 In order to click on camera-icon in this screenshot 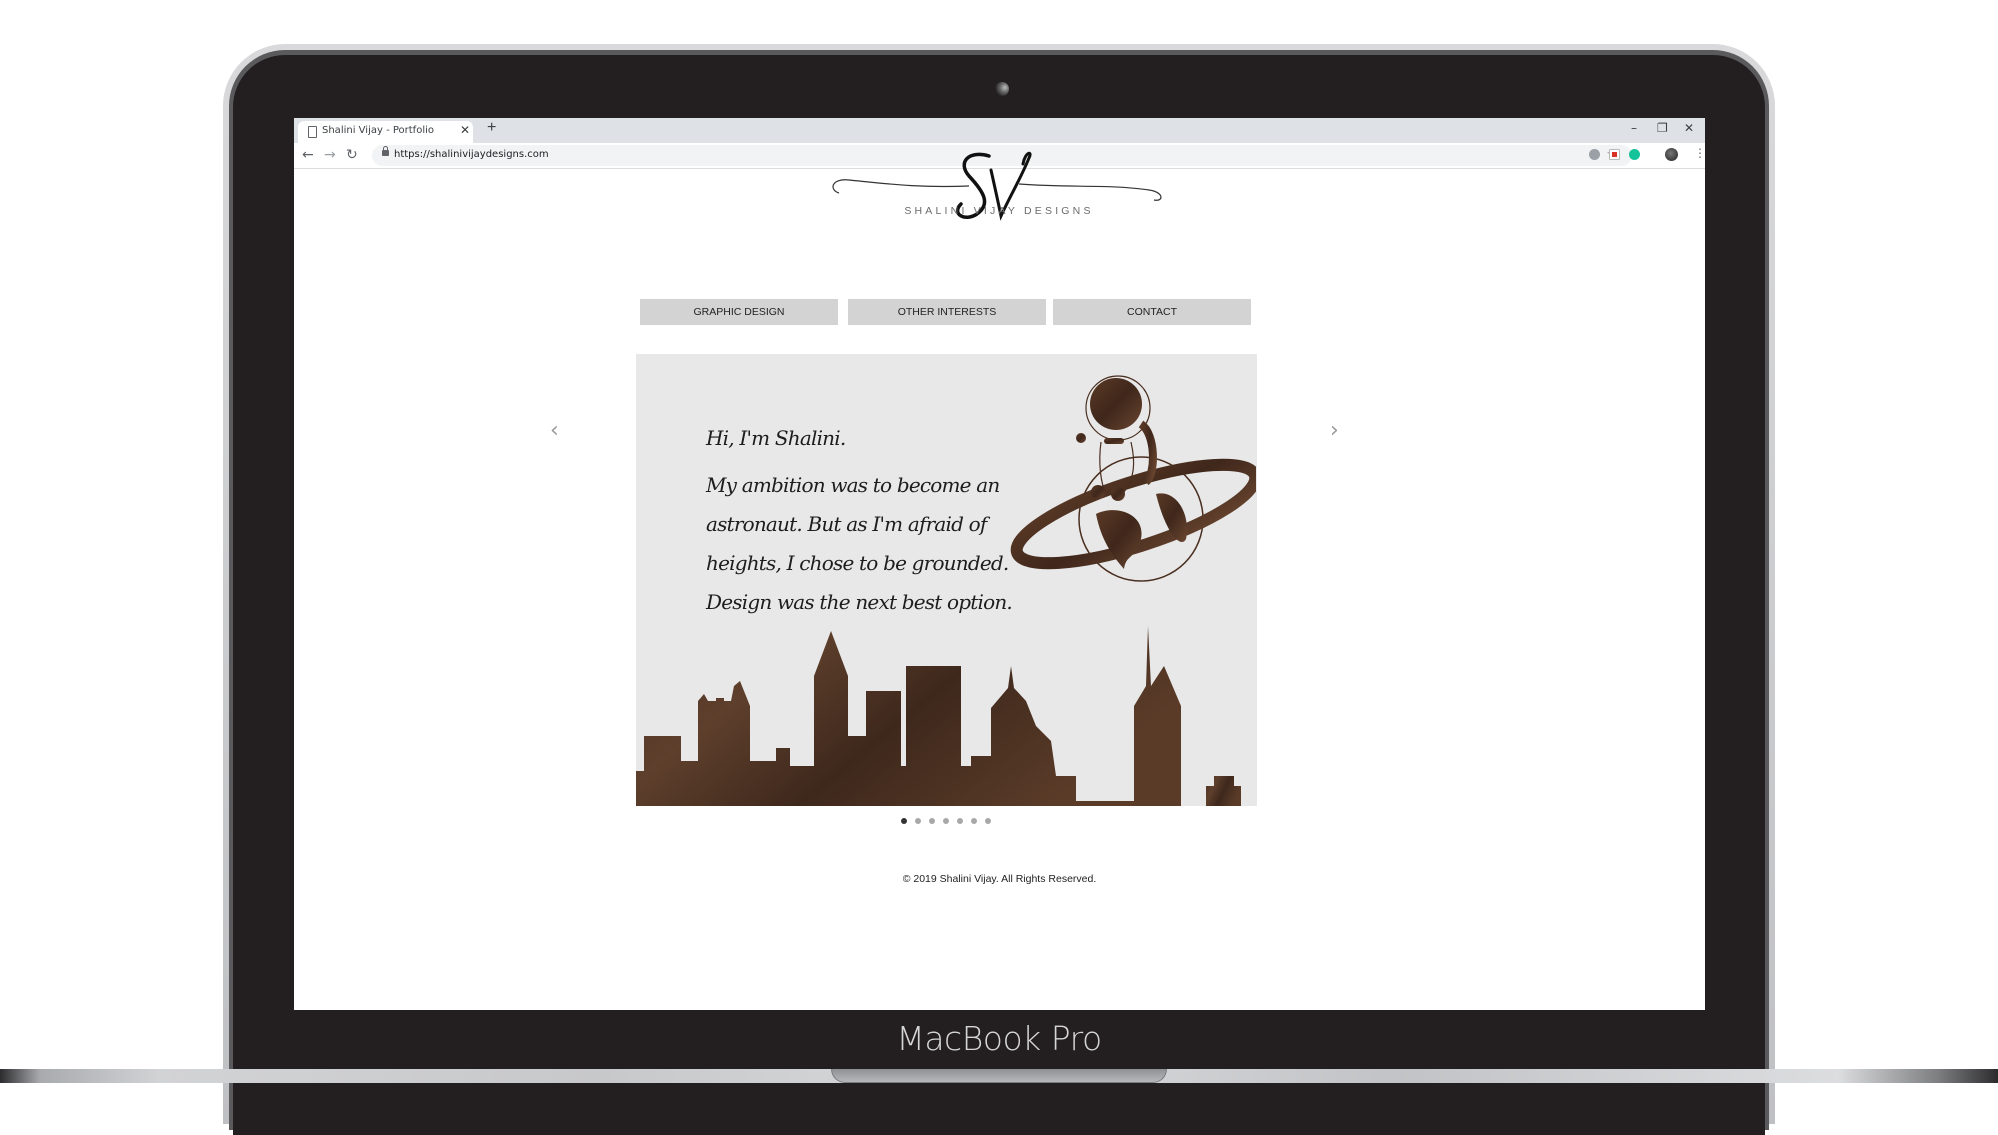, I will do `click(1002, 89)`.